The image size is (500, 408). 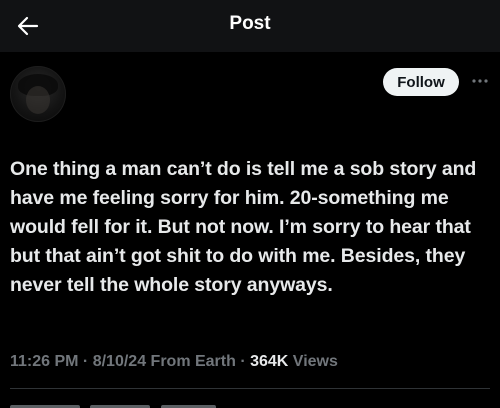 I want to click on follow-button: Follow, so click(x=421, y=82).